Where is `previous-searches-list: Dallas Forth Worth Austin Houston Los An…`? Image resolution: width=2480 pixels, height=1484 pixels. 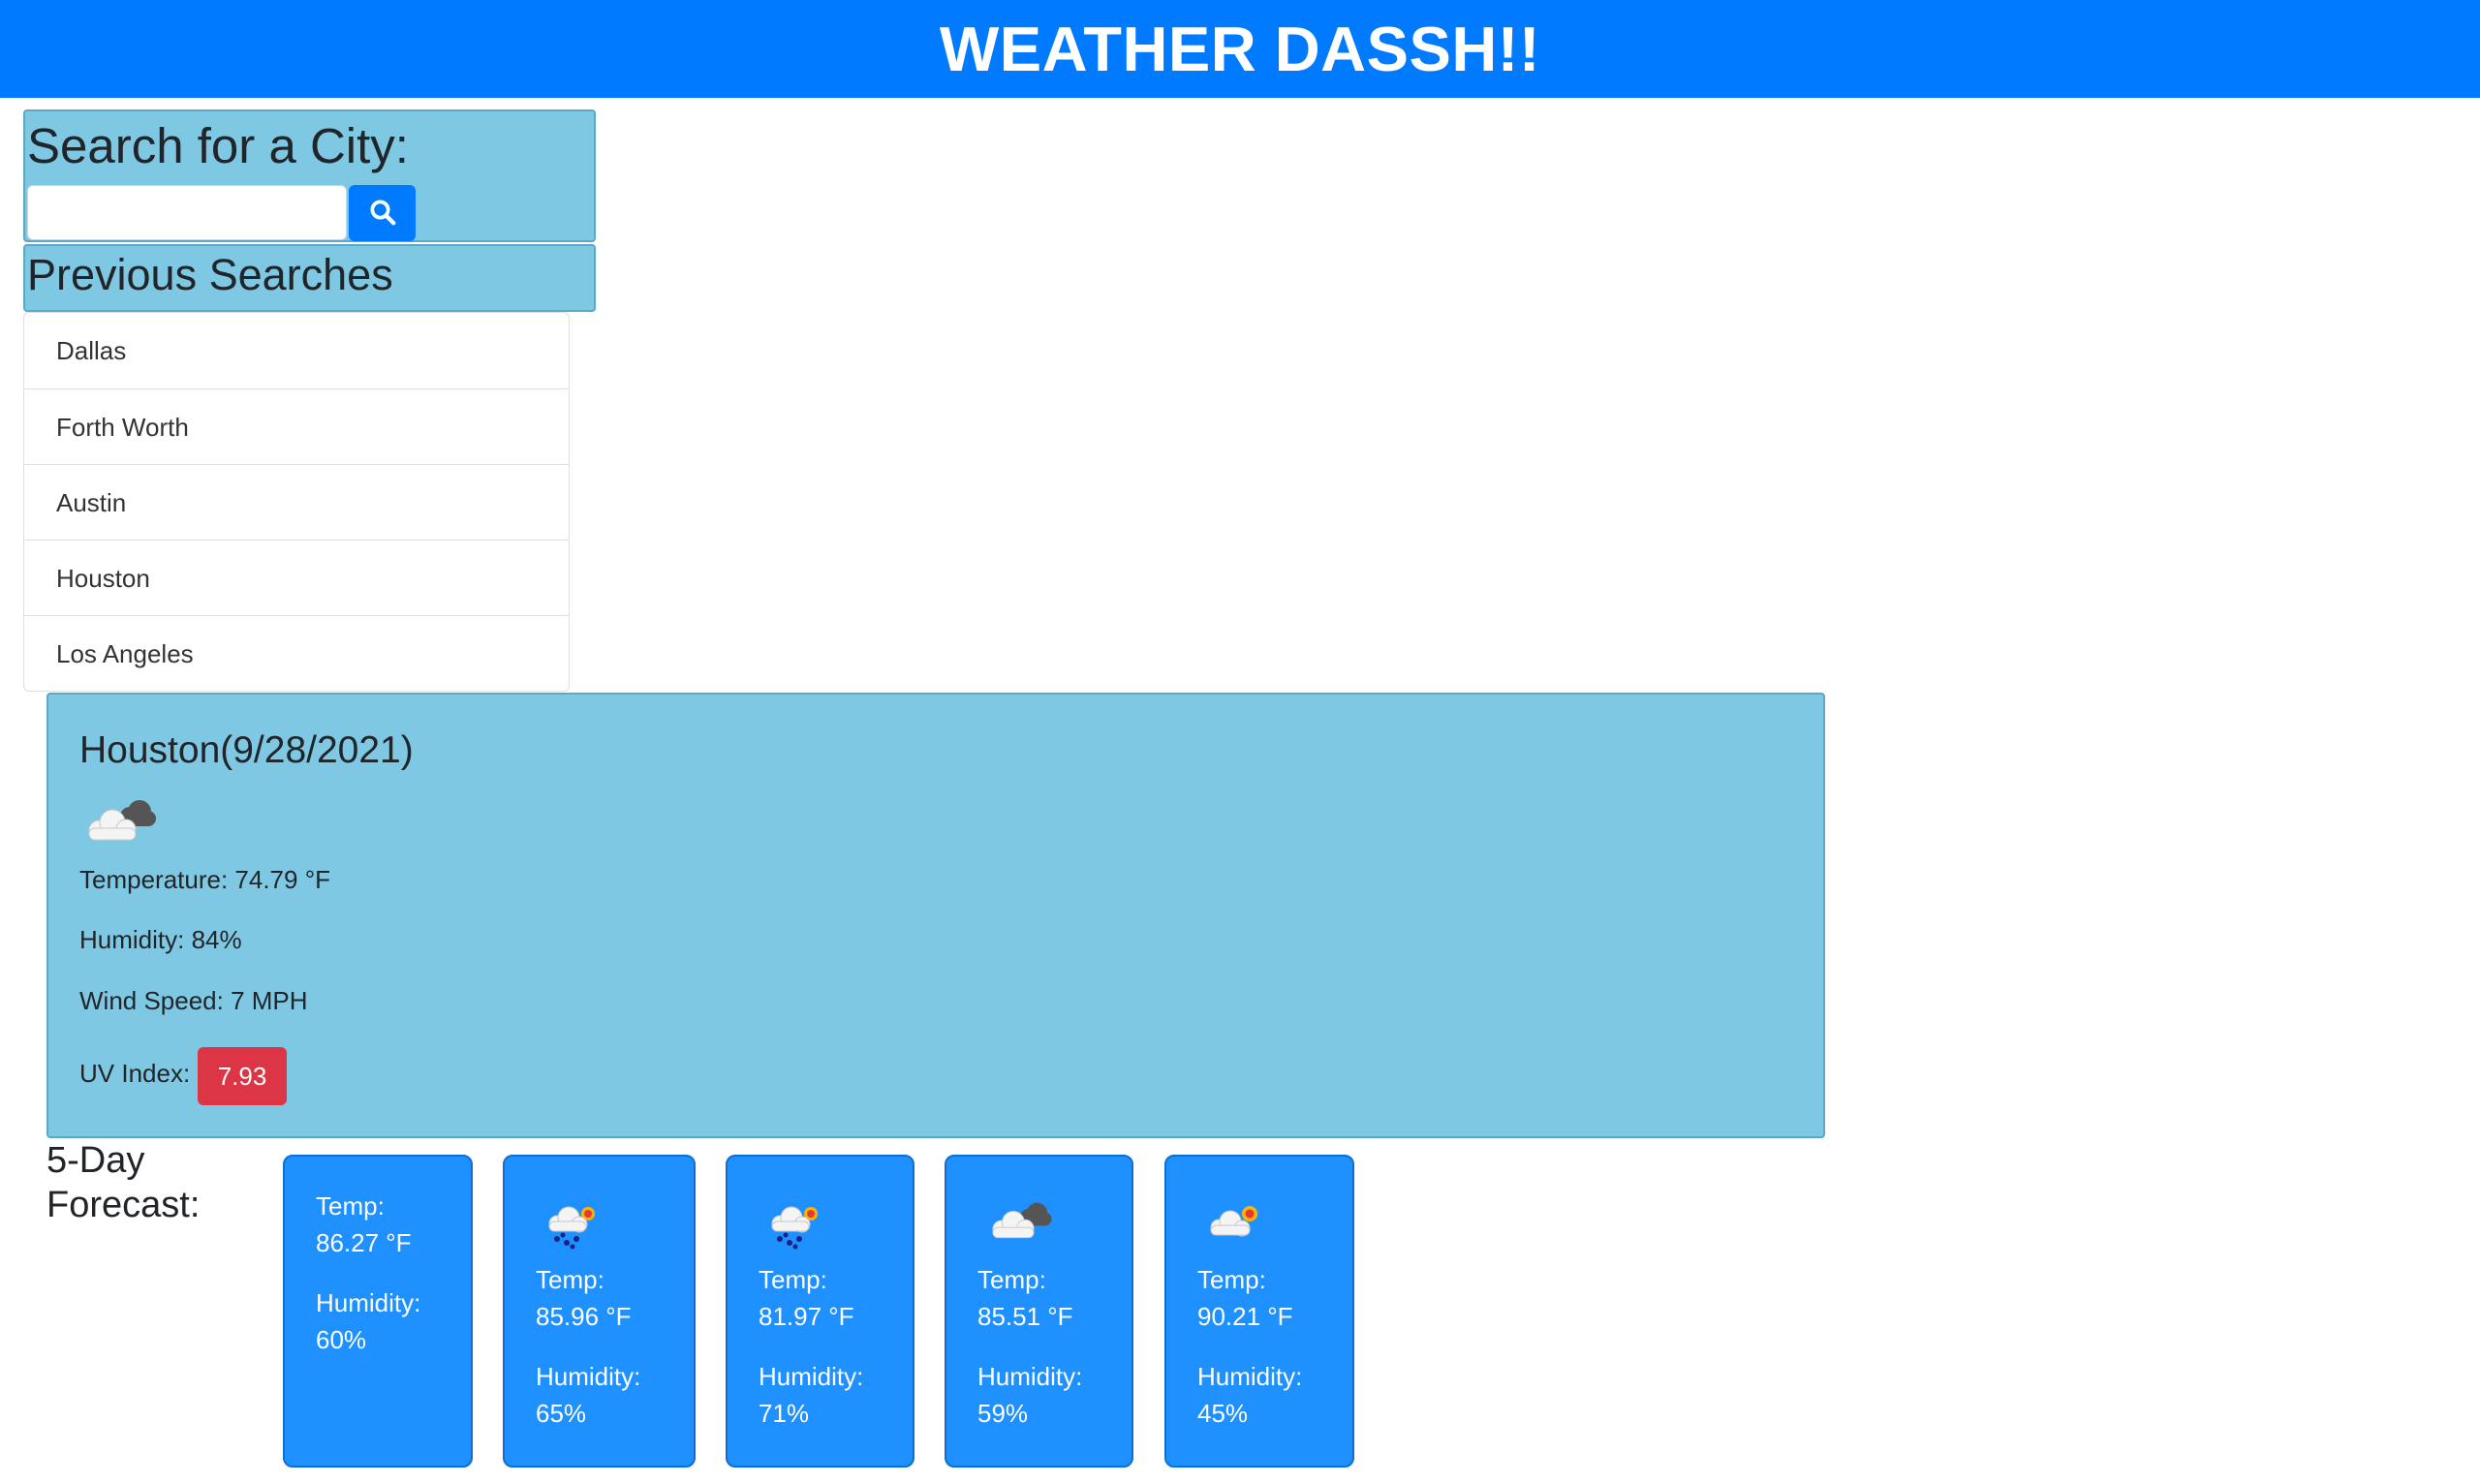 previous-searches-list: Dallas Forth Worth Austin Houston Los An… is located at coordinates (296, 502).